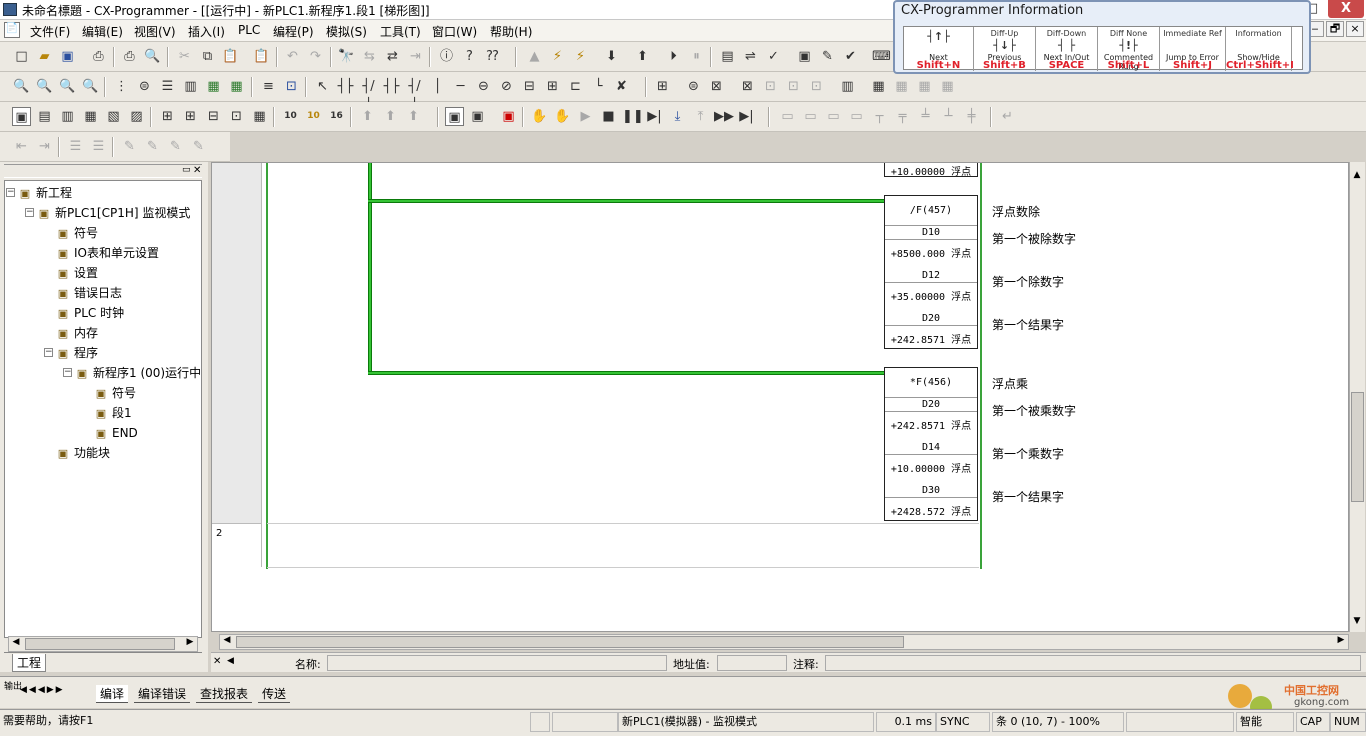  I want to click on copy-icon: ⧉, so click(207, 56).